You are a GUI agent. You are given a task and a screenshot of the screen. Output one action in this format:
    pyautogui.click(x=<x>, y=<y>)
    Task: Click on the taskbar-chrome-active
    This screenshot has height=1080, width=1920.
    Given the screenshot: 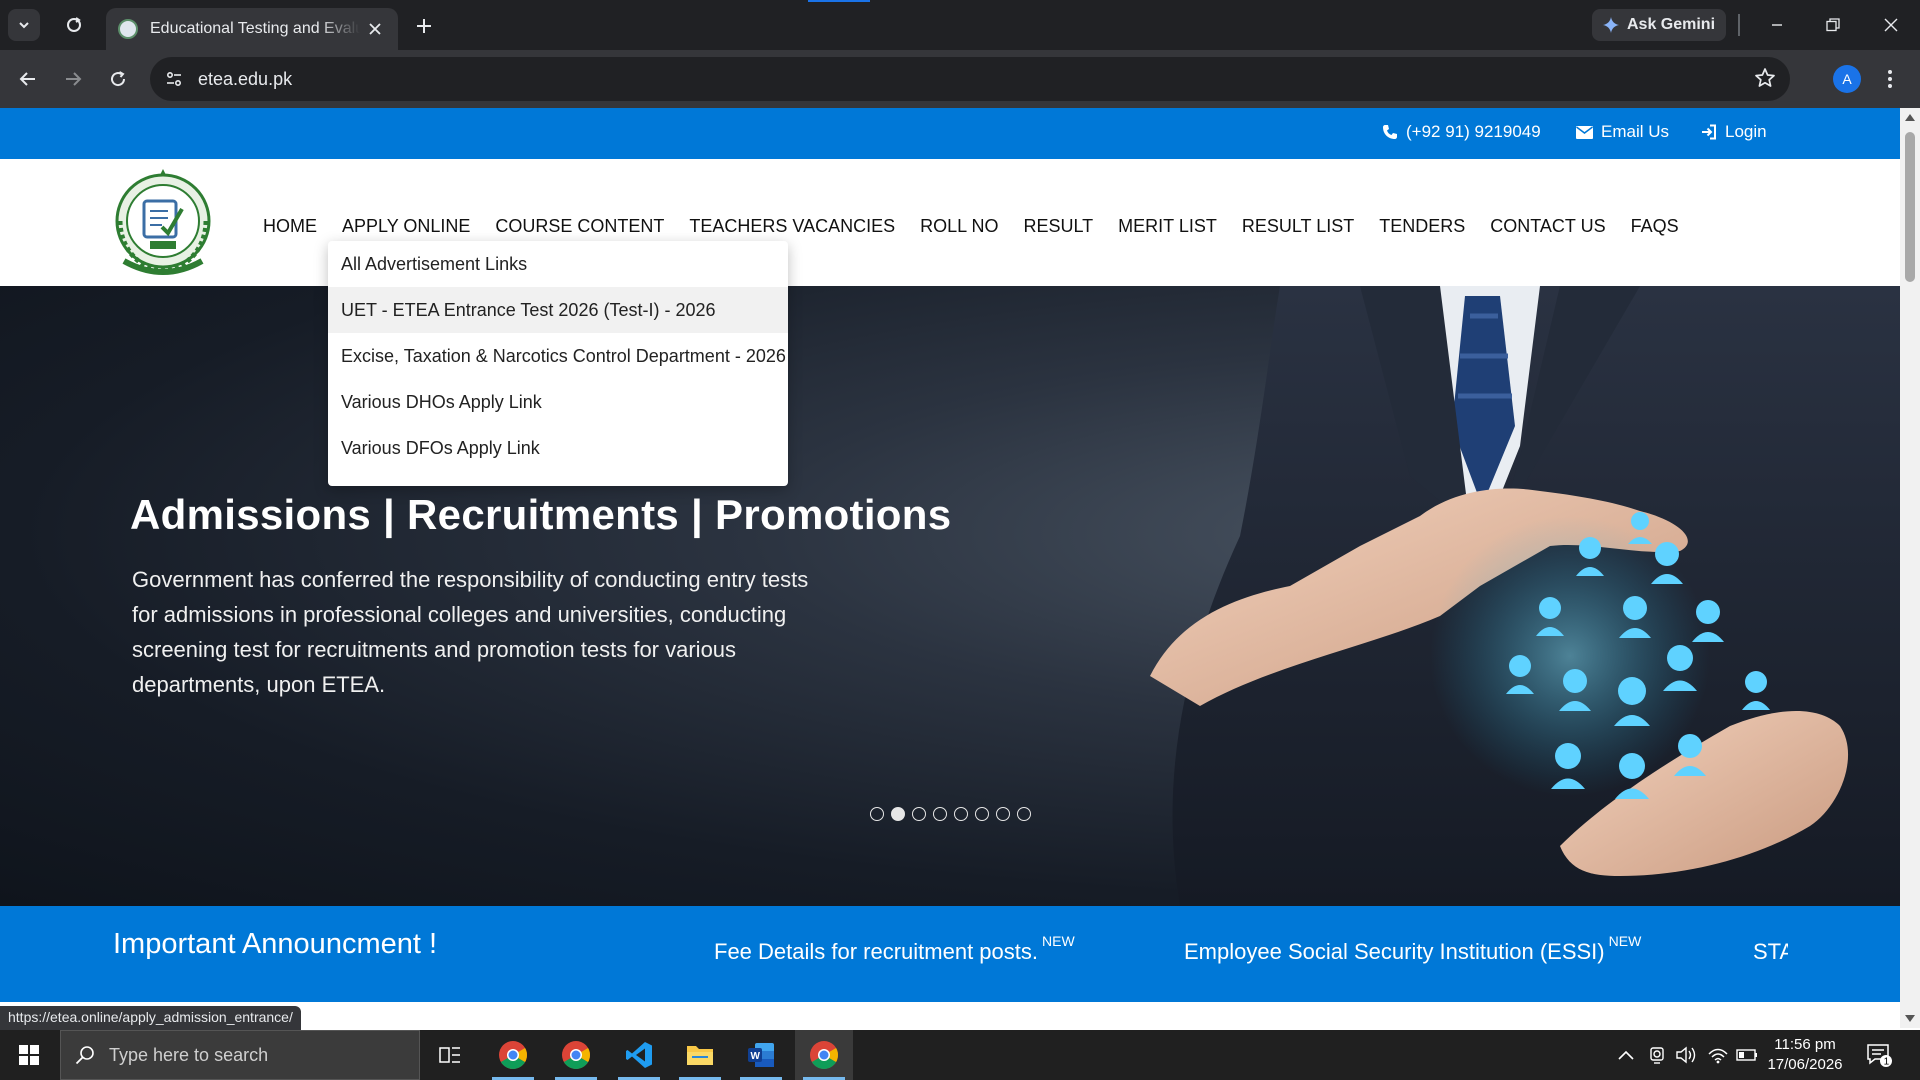 What is the action you would take?
    pyautogui.click(x=824, y=1055)
    